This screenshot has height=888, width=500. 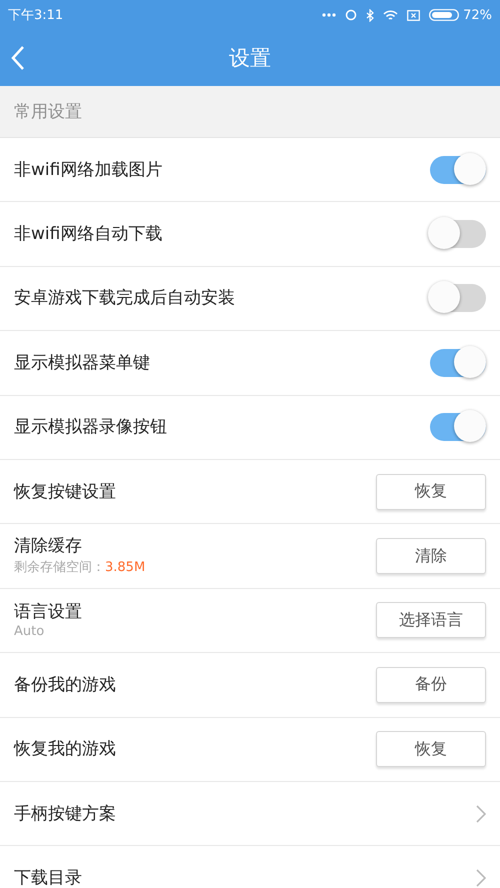 What do you see at coordinates (65, 749) in the screenshot?
I see `setting-label: 恢复我的游戏` at bounding box center [65, 749].